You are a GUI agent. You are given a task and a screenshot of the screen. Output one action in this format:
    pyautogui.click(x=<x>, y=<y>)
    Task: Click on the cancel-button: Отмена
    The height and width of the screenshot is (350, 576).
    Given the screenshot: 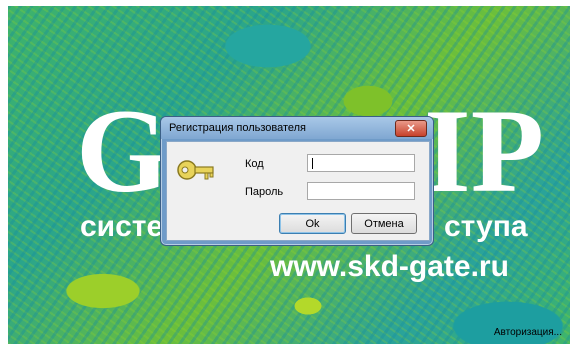 What is the action you would take?
    pyautogui.click(x=384, y=223)
    